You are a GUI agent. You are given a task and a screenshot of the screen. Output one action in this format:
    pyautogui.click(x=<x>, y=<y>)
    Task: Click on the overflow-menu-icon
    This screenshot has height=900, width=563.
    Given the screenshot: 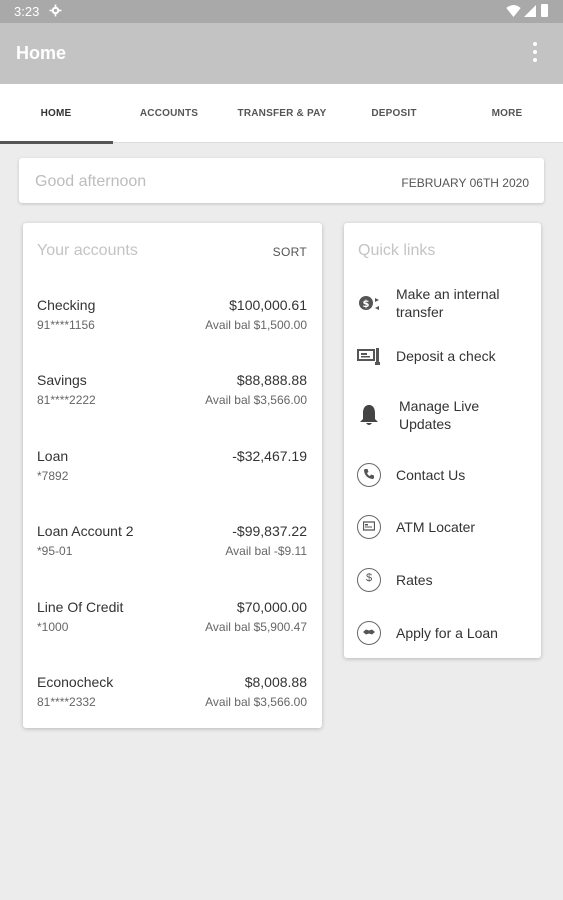 What is the action you would take?
    pyautogui.click(x=535, y=53)
    